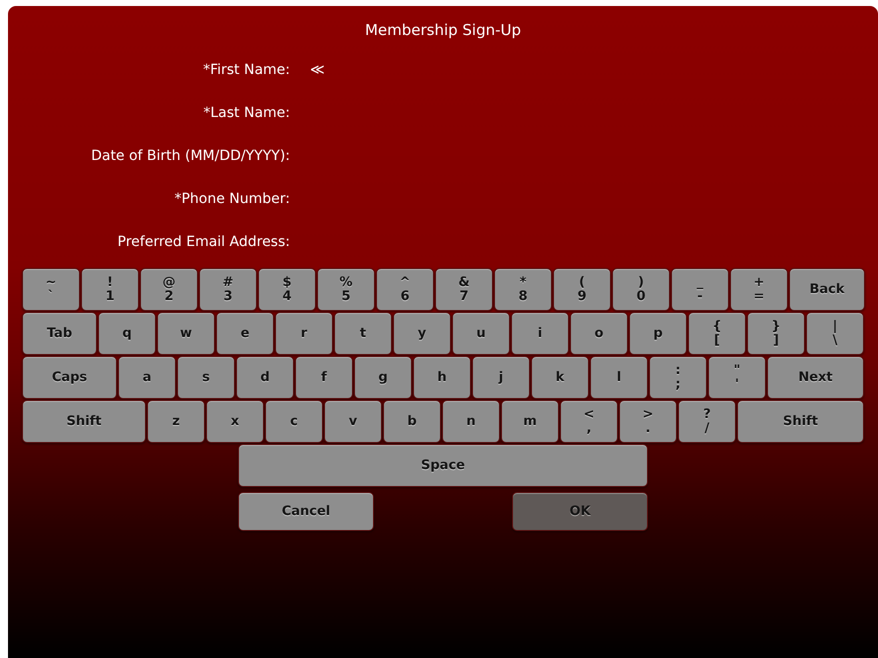 The image size is (878, 658). I want to click on keyboard-key: e, so click(245, 333).